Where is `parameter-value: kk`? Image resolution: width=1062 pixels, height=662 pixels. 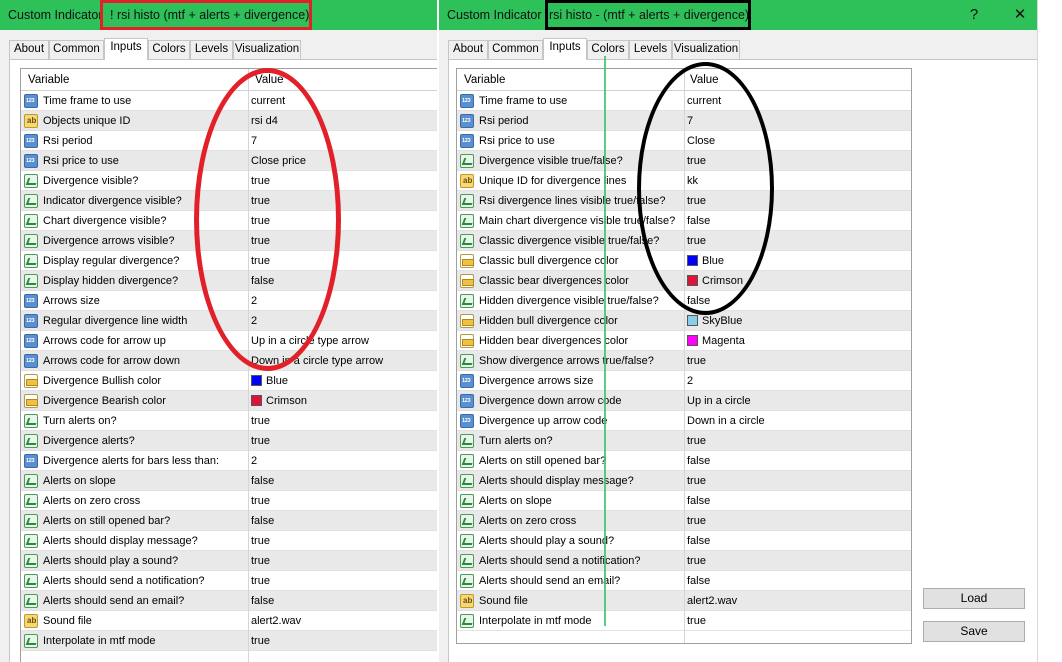 parameter-value: kk is located at coordinates (692, 181).